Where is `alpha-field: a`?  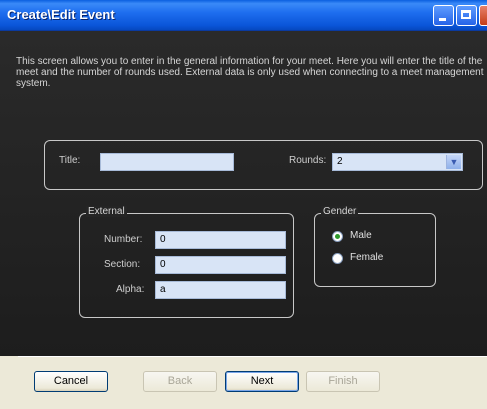
alpha-field: a is located at coordinates (220, 290).